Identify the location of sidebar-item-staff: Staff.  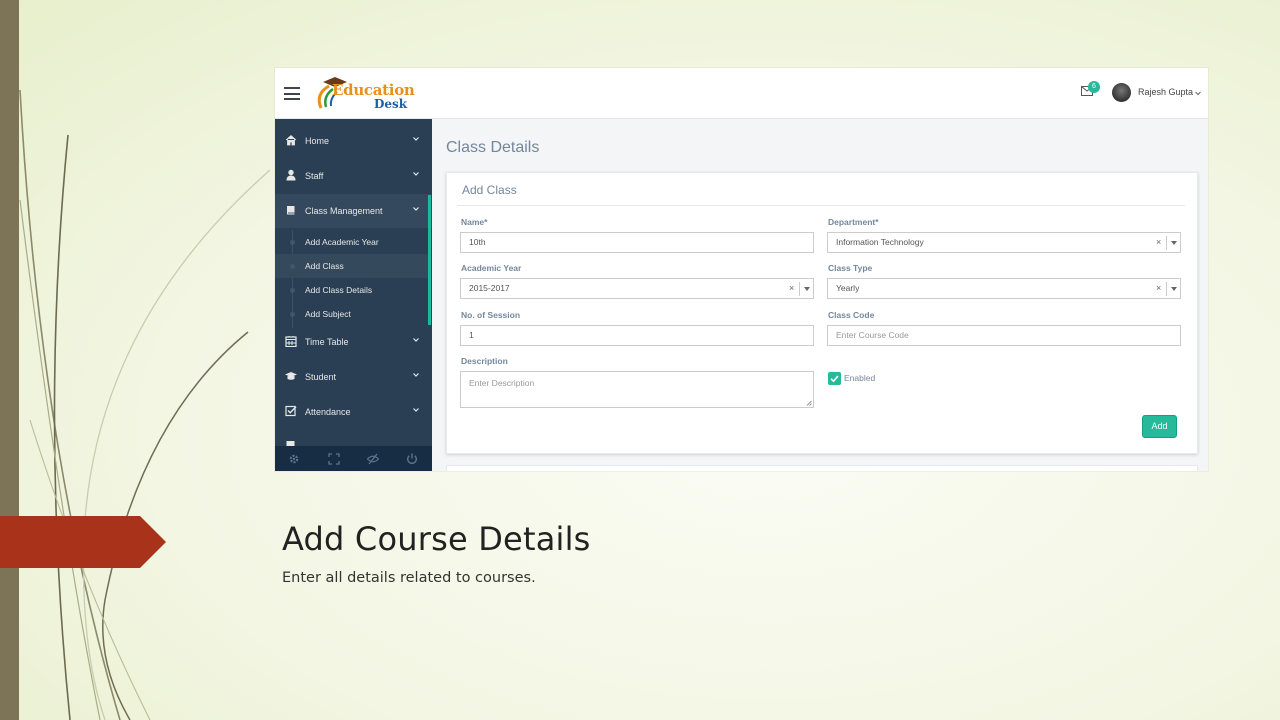
(353, 176).